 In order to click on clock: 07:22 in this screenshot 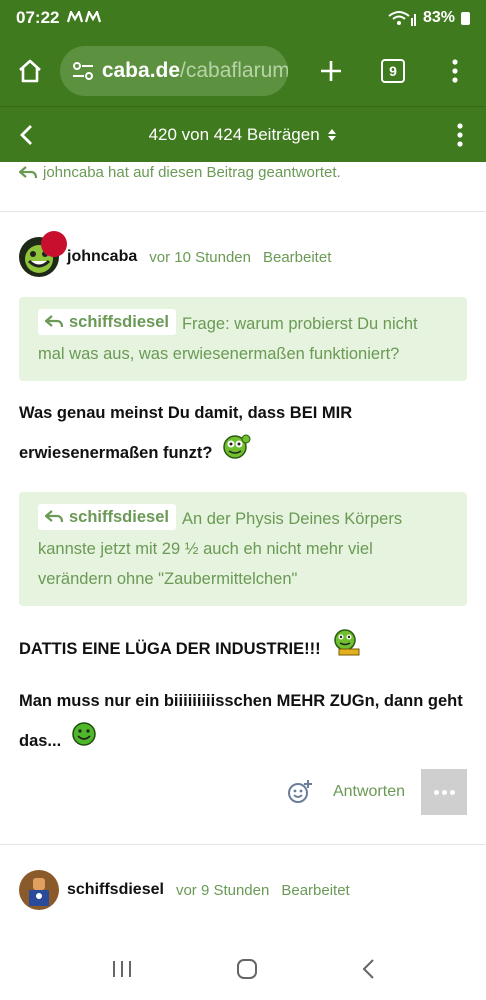, I will do `click(38, 17)`.